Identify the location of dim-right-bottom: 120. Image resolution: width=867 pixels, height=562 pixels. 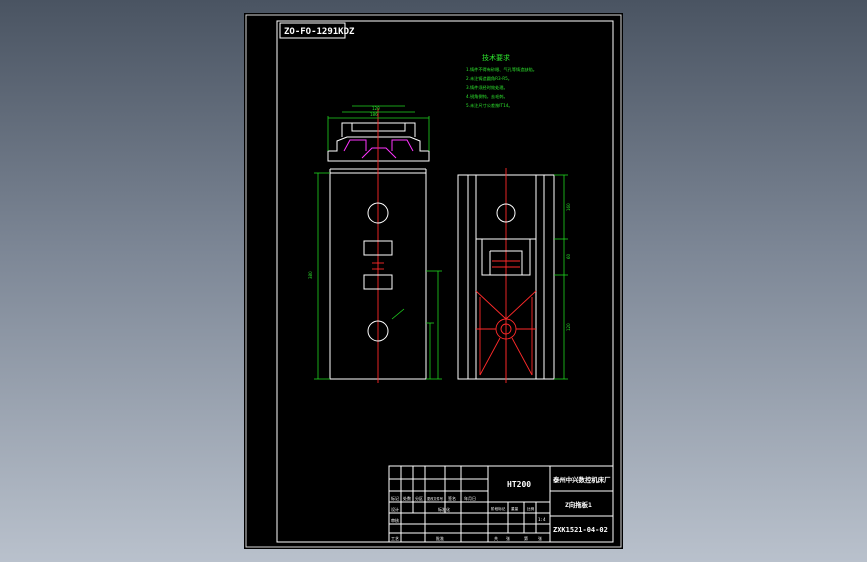
(568, 327).